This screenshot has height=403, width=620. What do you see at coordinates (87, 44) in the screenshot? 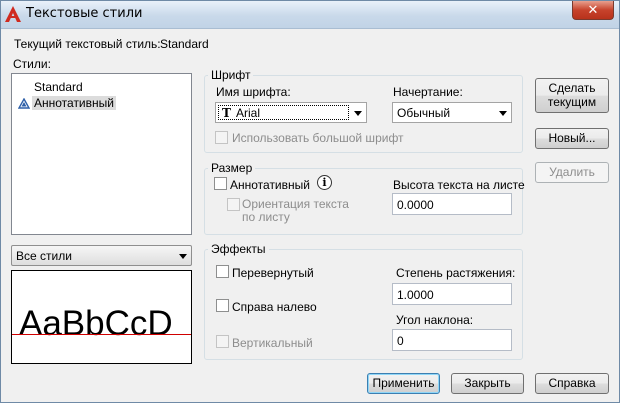
I see `current-style-label: Текущий текстовый стиль:` at bounding box center [87, 44].